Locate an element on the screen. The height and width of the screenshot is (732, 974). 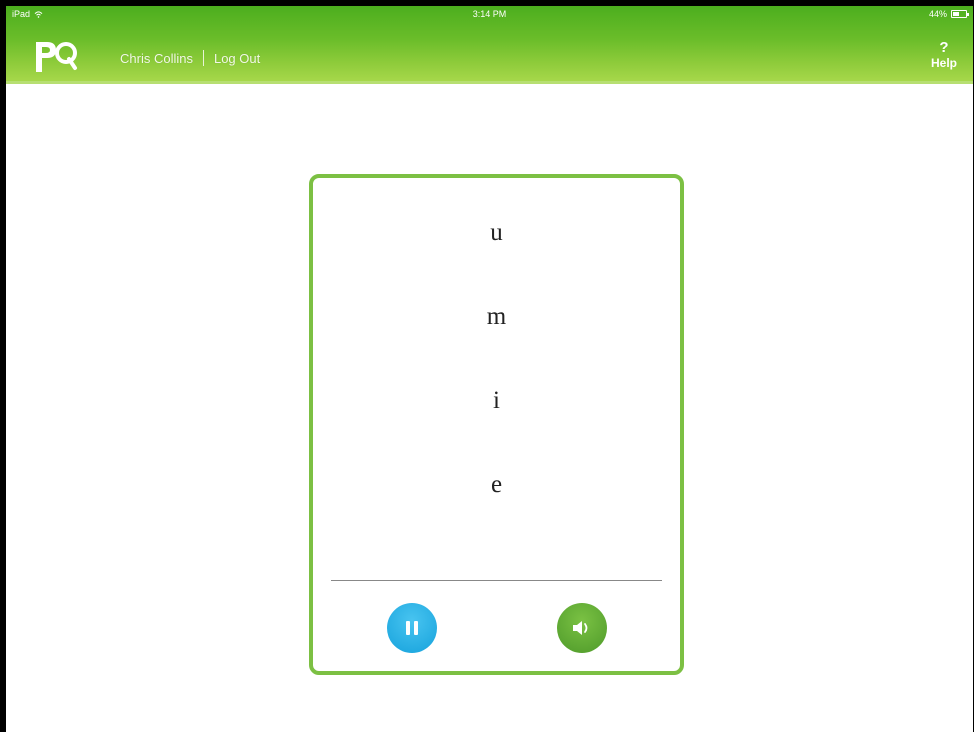
status-time: 3:14 PM is located at coordinates (489, 14).